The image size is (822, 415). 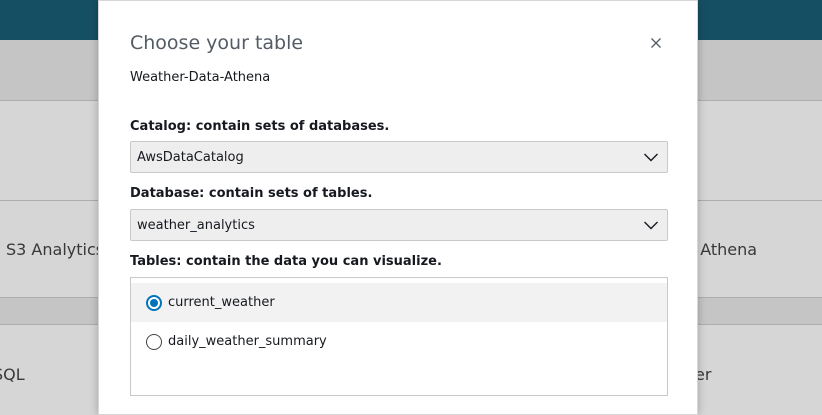 What do you see at coordinates (399, 225) in the screenshot?
I see `database-select: weather_analytics` at bounding box center [399, 225].